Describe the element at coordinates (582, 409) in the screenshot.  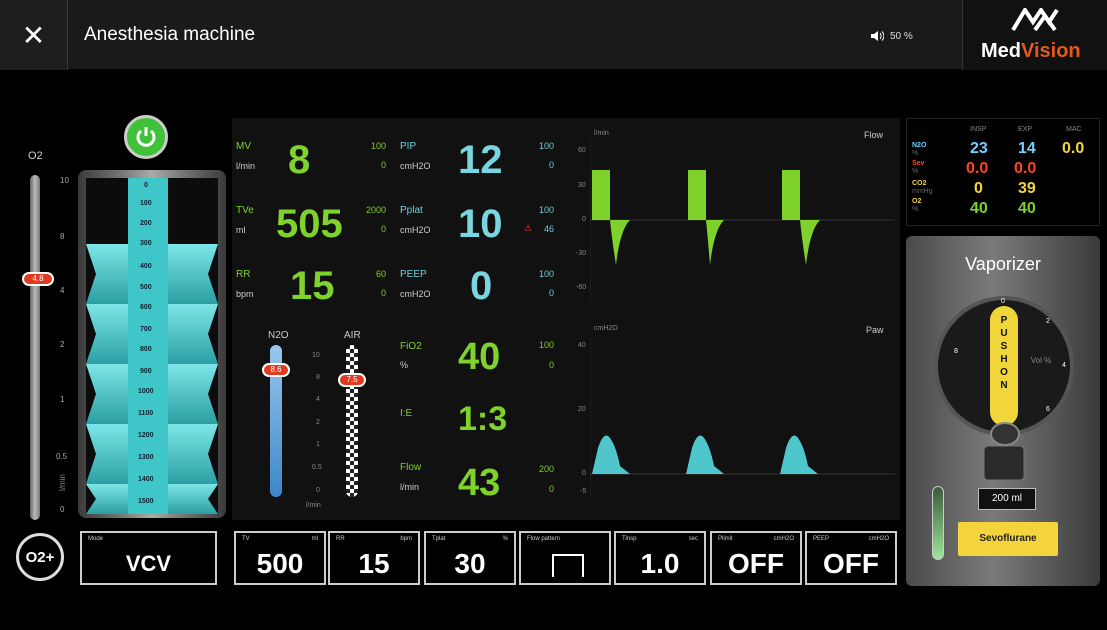
I see `paw-tick: 20` at that location.